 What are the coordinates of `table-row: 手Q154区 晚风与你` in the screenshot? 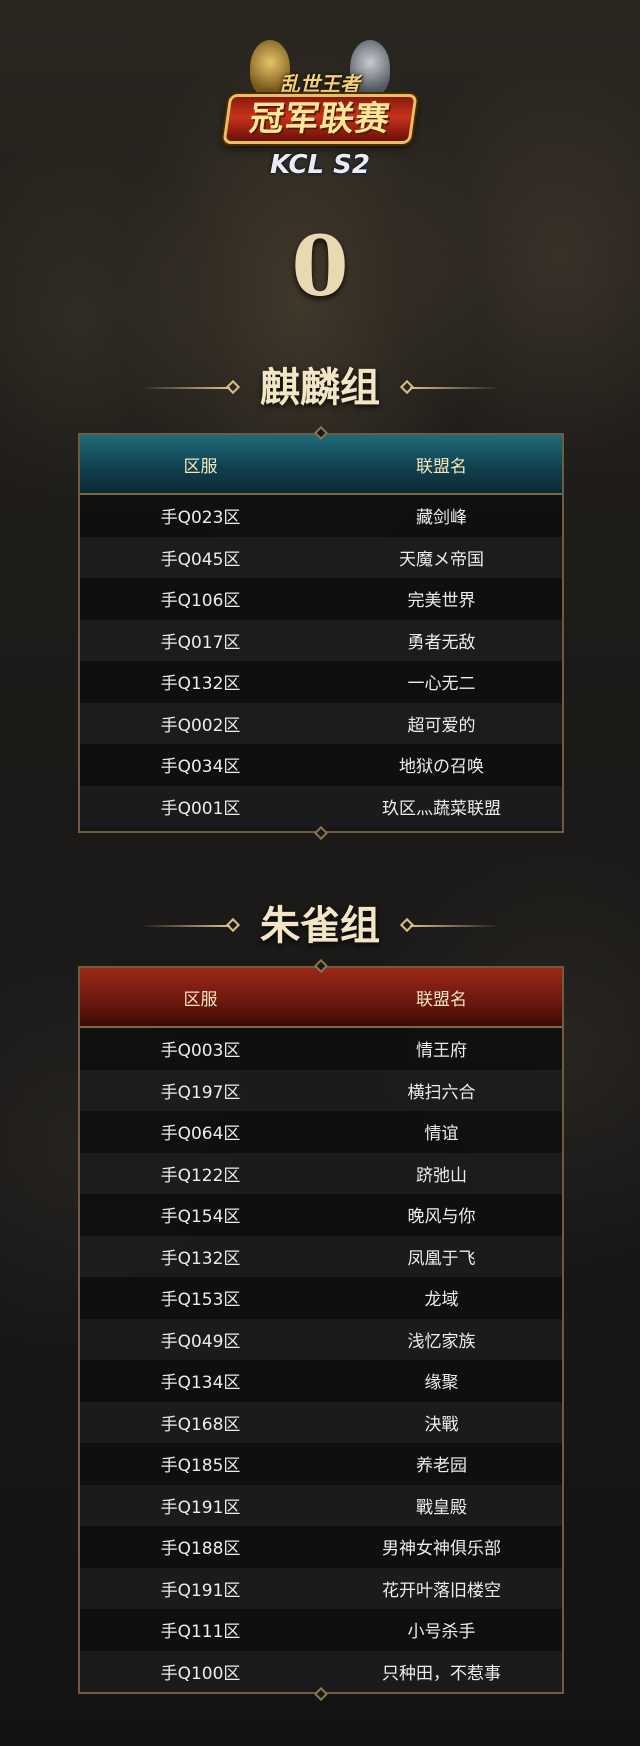 It's located at (321, 1215).